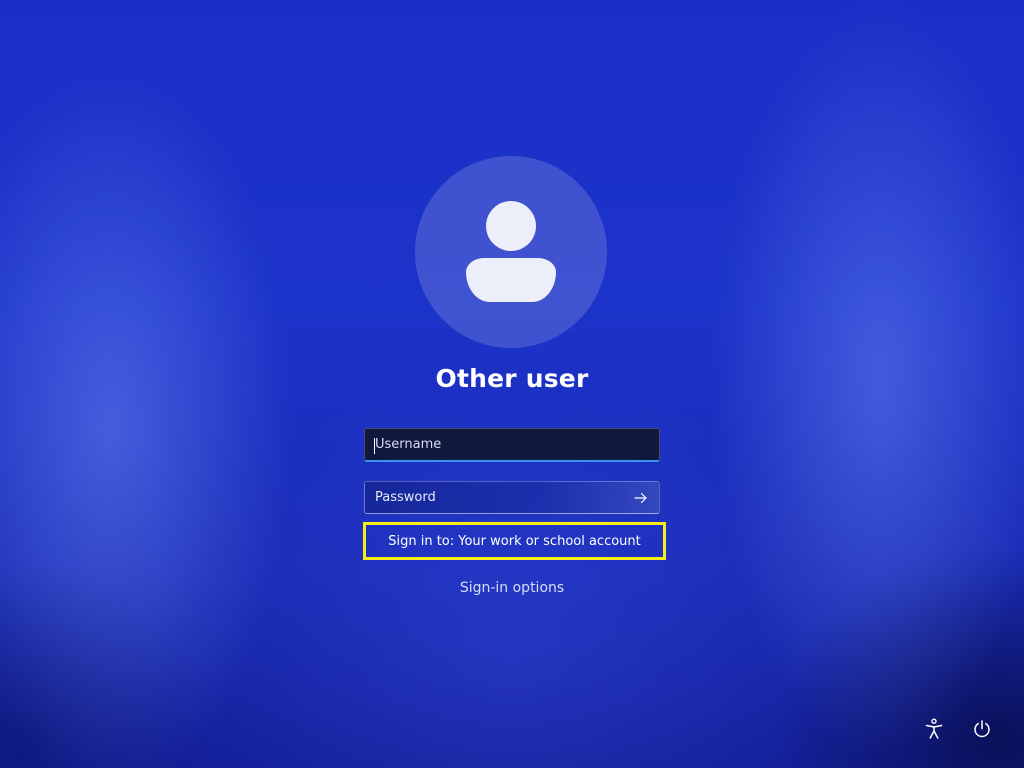 The height and width of the screenshot is (768, 1024). I want to click on submit-button, so click(641, 498).